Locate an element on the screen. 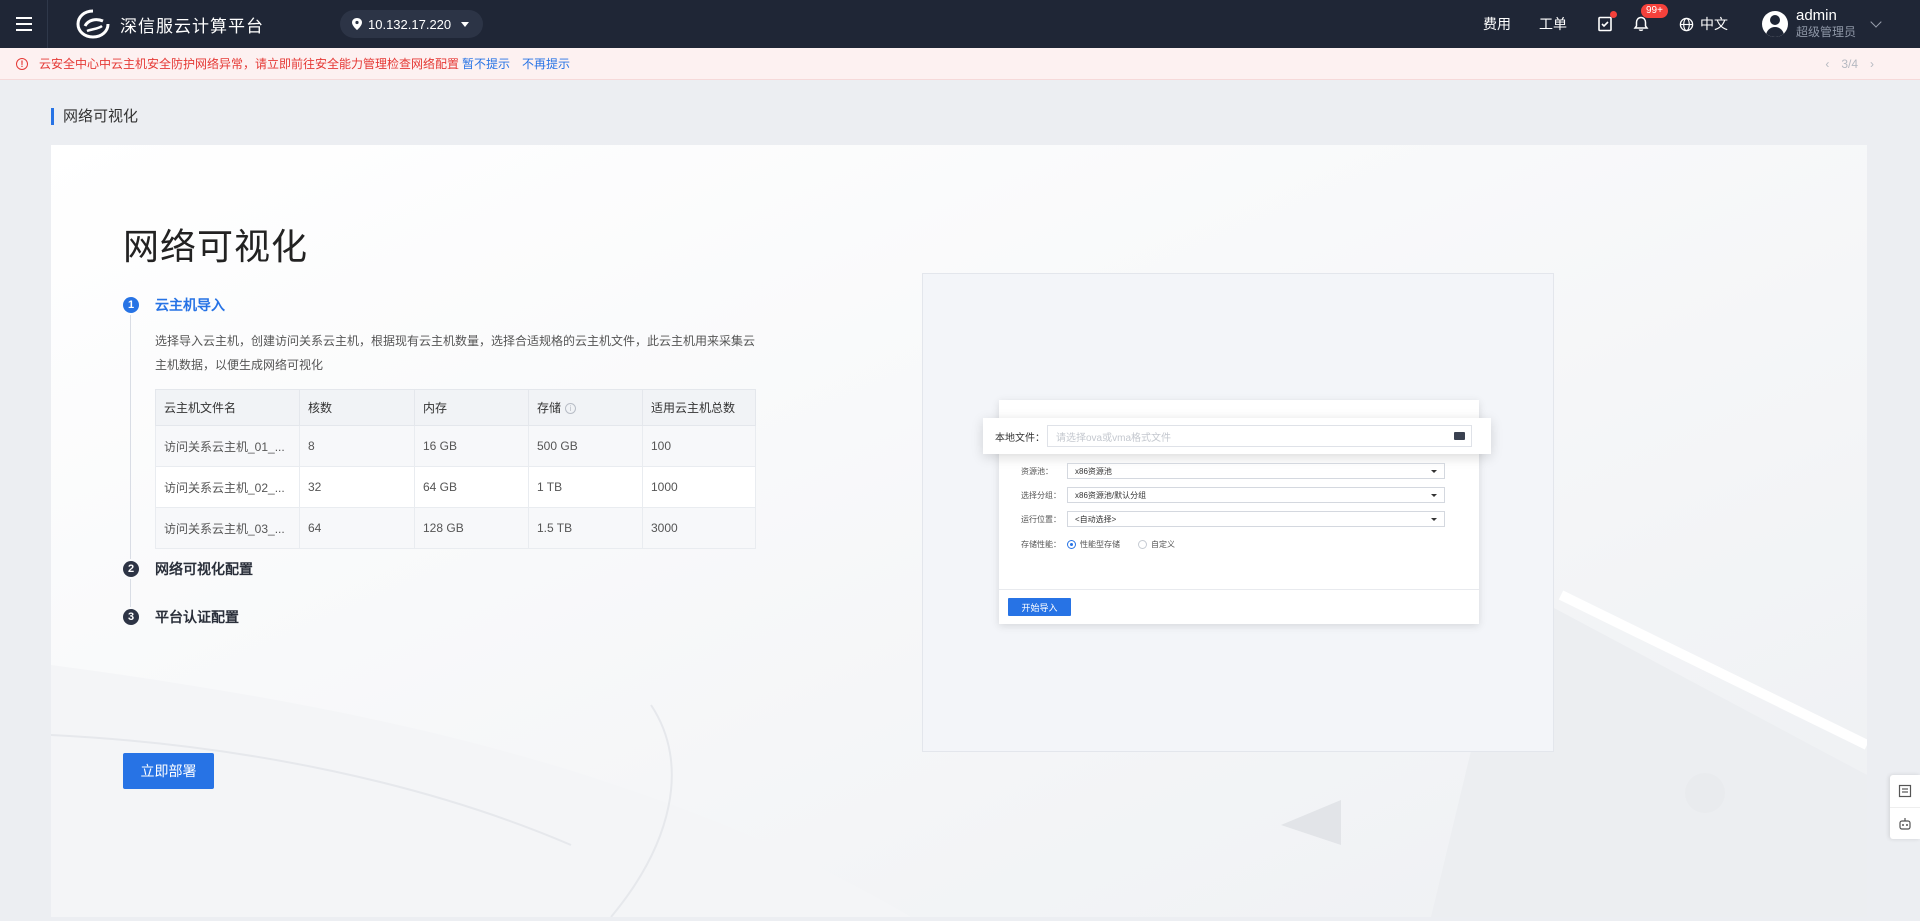 Image resolution: width=1920 pixels, height=921 pixels. logo-icon is located at coordinates (93, 24).